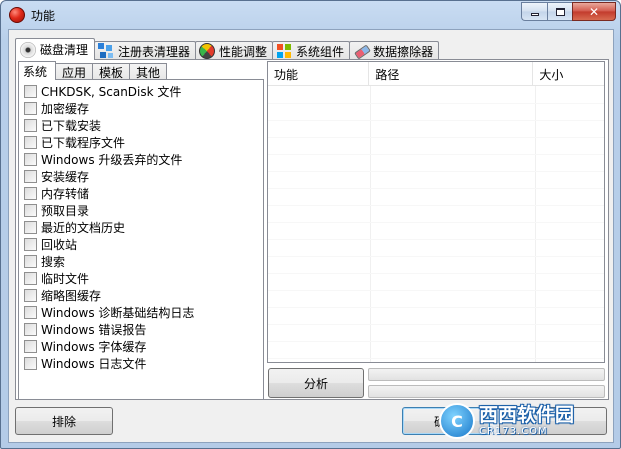 This screenshot has height=449, width=621. I want to click on checklist-item: Windows 字体缓存, so click(141, 346).